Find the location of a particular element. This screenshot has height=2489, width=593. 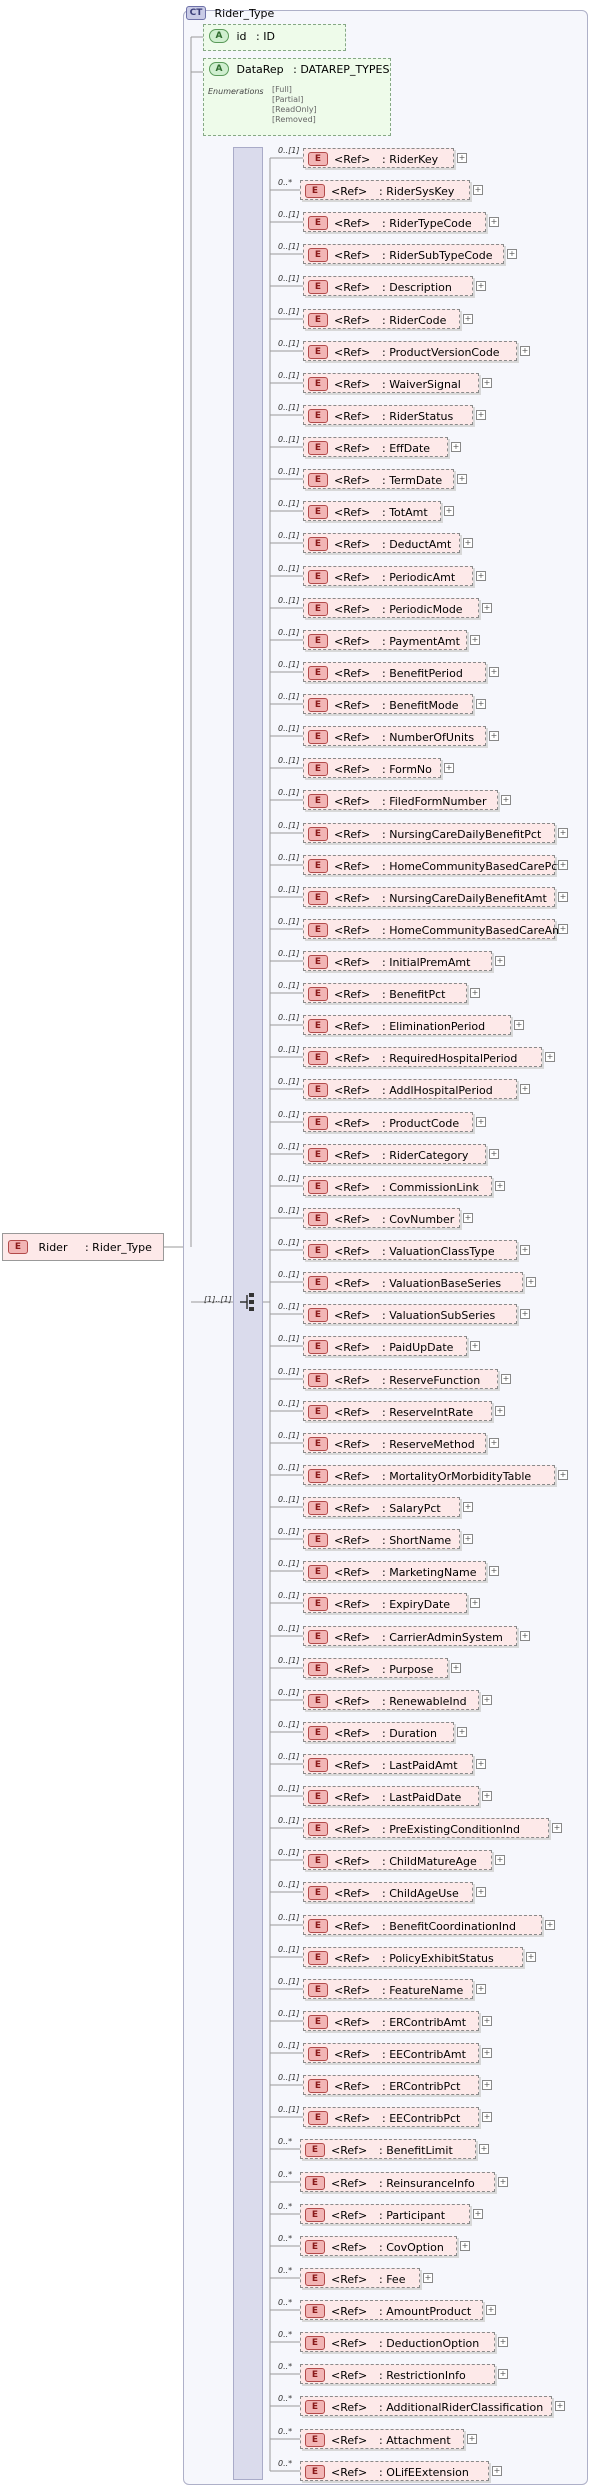

element-ref-card: E <Ref>: ERContribPct is located at coordinates (391, 2085).